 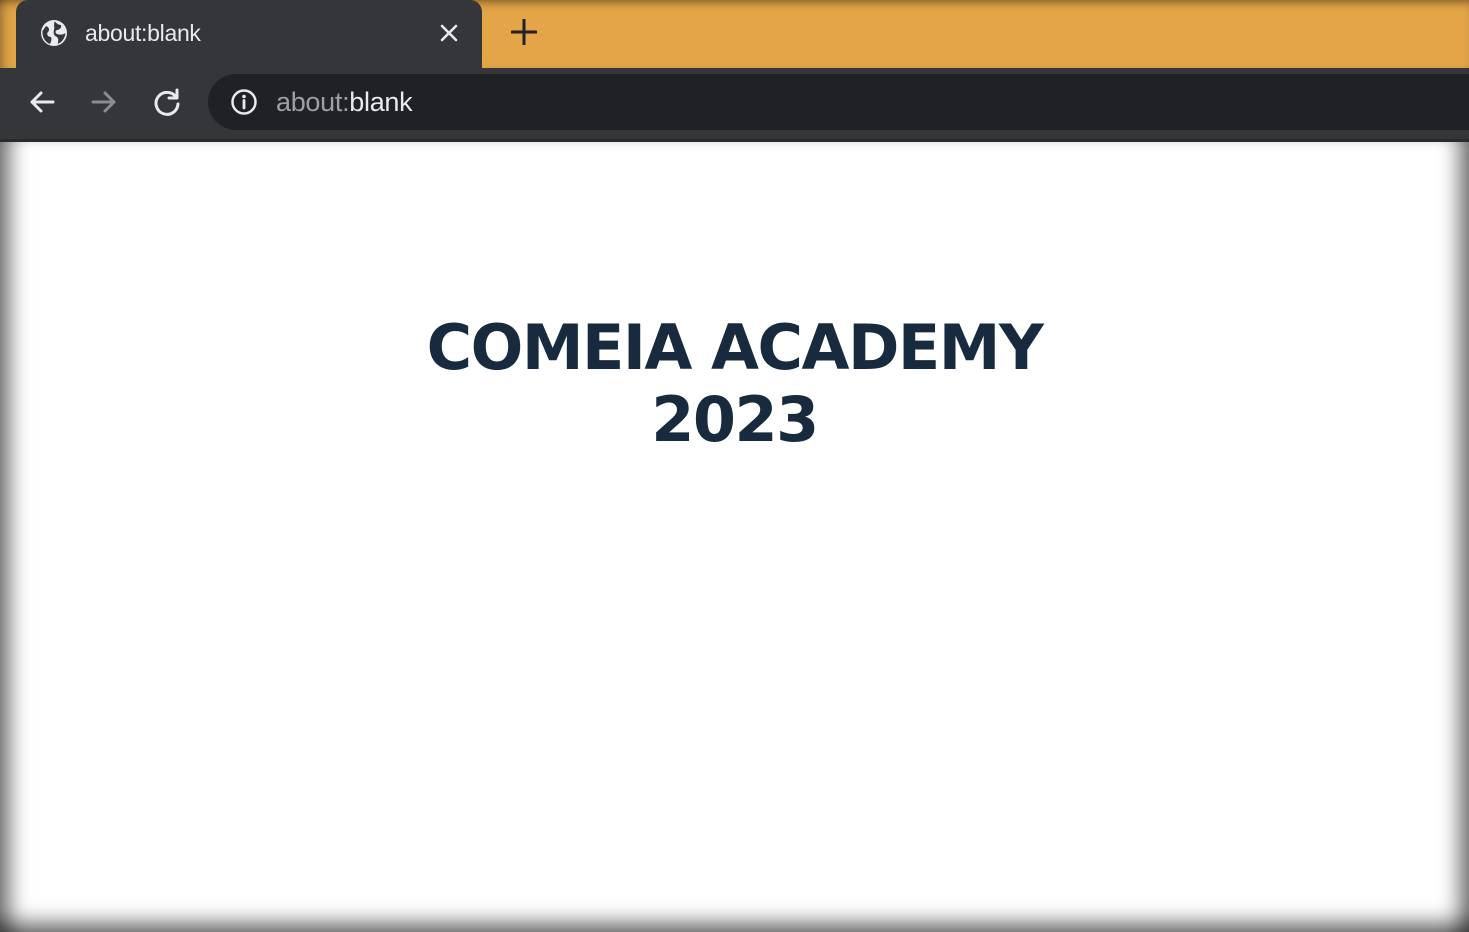 I want to click on url-scheme: about:, so click(x=313, y=101).